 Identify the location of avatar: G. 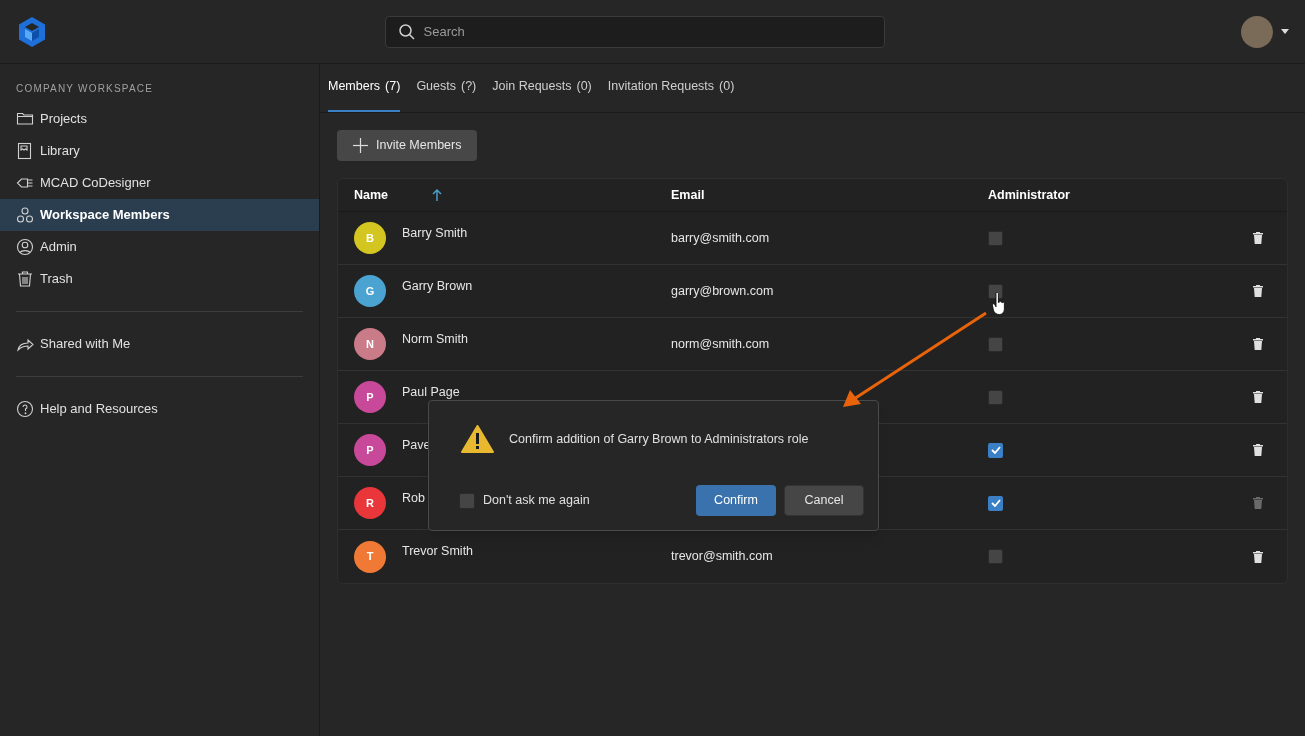
(370, 291).